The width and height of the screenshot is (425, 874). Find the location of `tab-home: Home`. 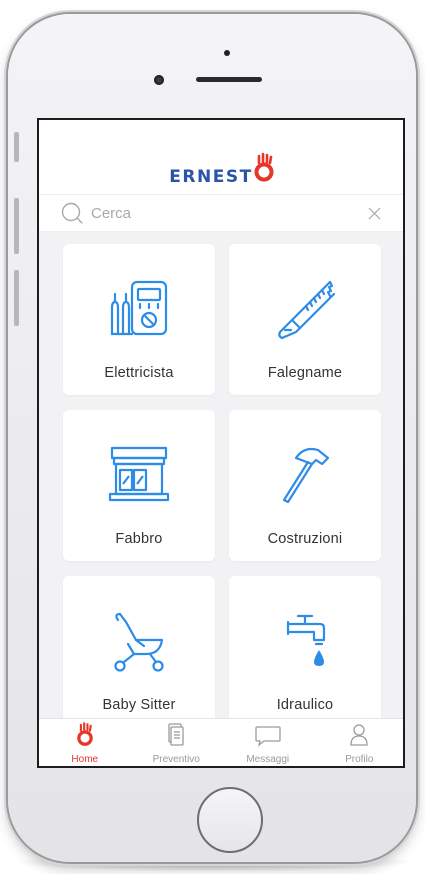

tab-home: Home is located at coordinates (85, 742).